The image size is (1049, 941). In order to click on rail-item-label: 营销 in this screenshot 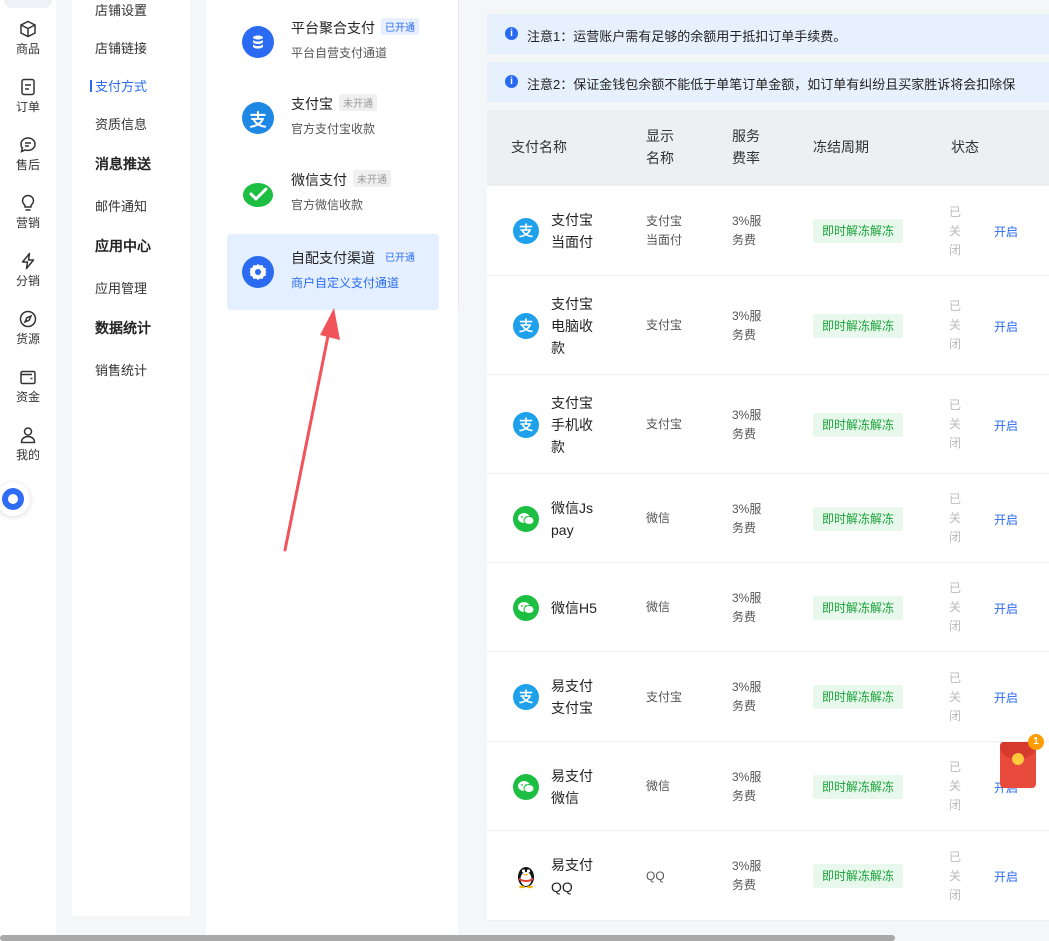, I will do `click(27, 223)`.